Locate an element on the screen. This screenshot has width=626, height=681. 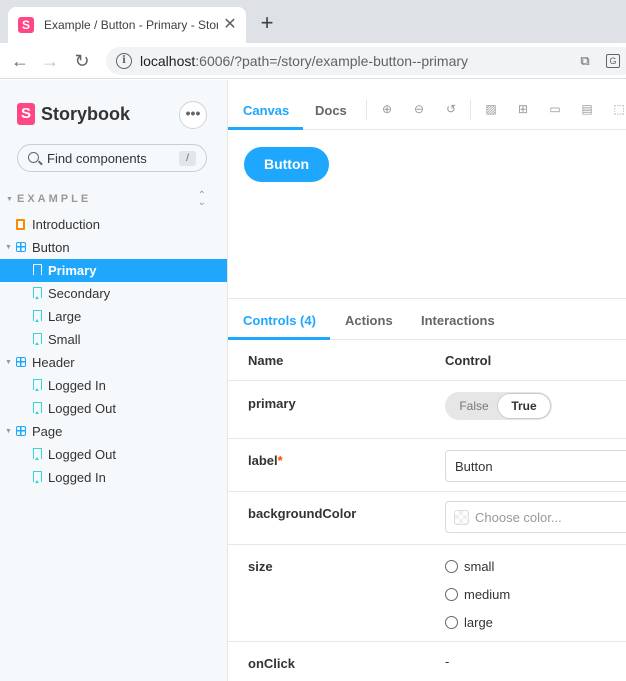
control-row-label: label* Button is located at coordinates (427, 465).